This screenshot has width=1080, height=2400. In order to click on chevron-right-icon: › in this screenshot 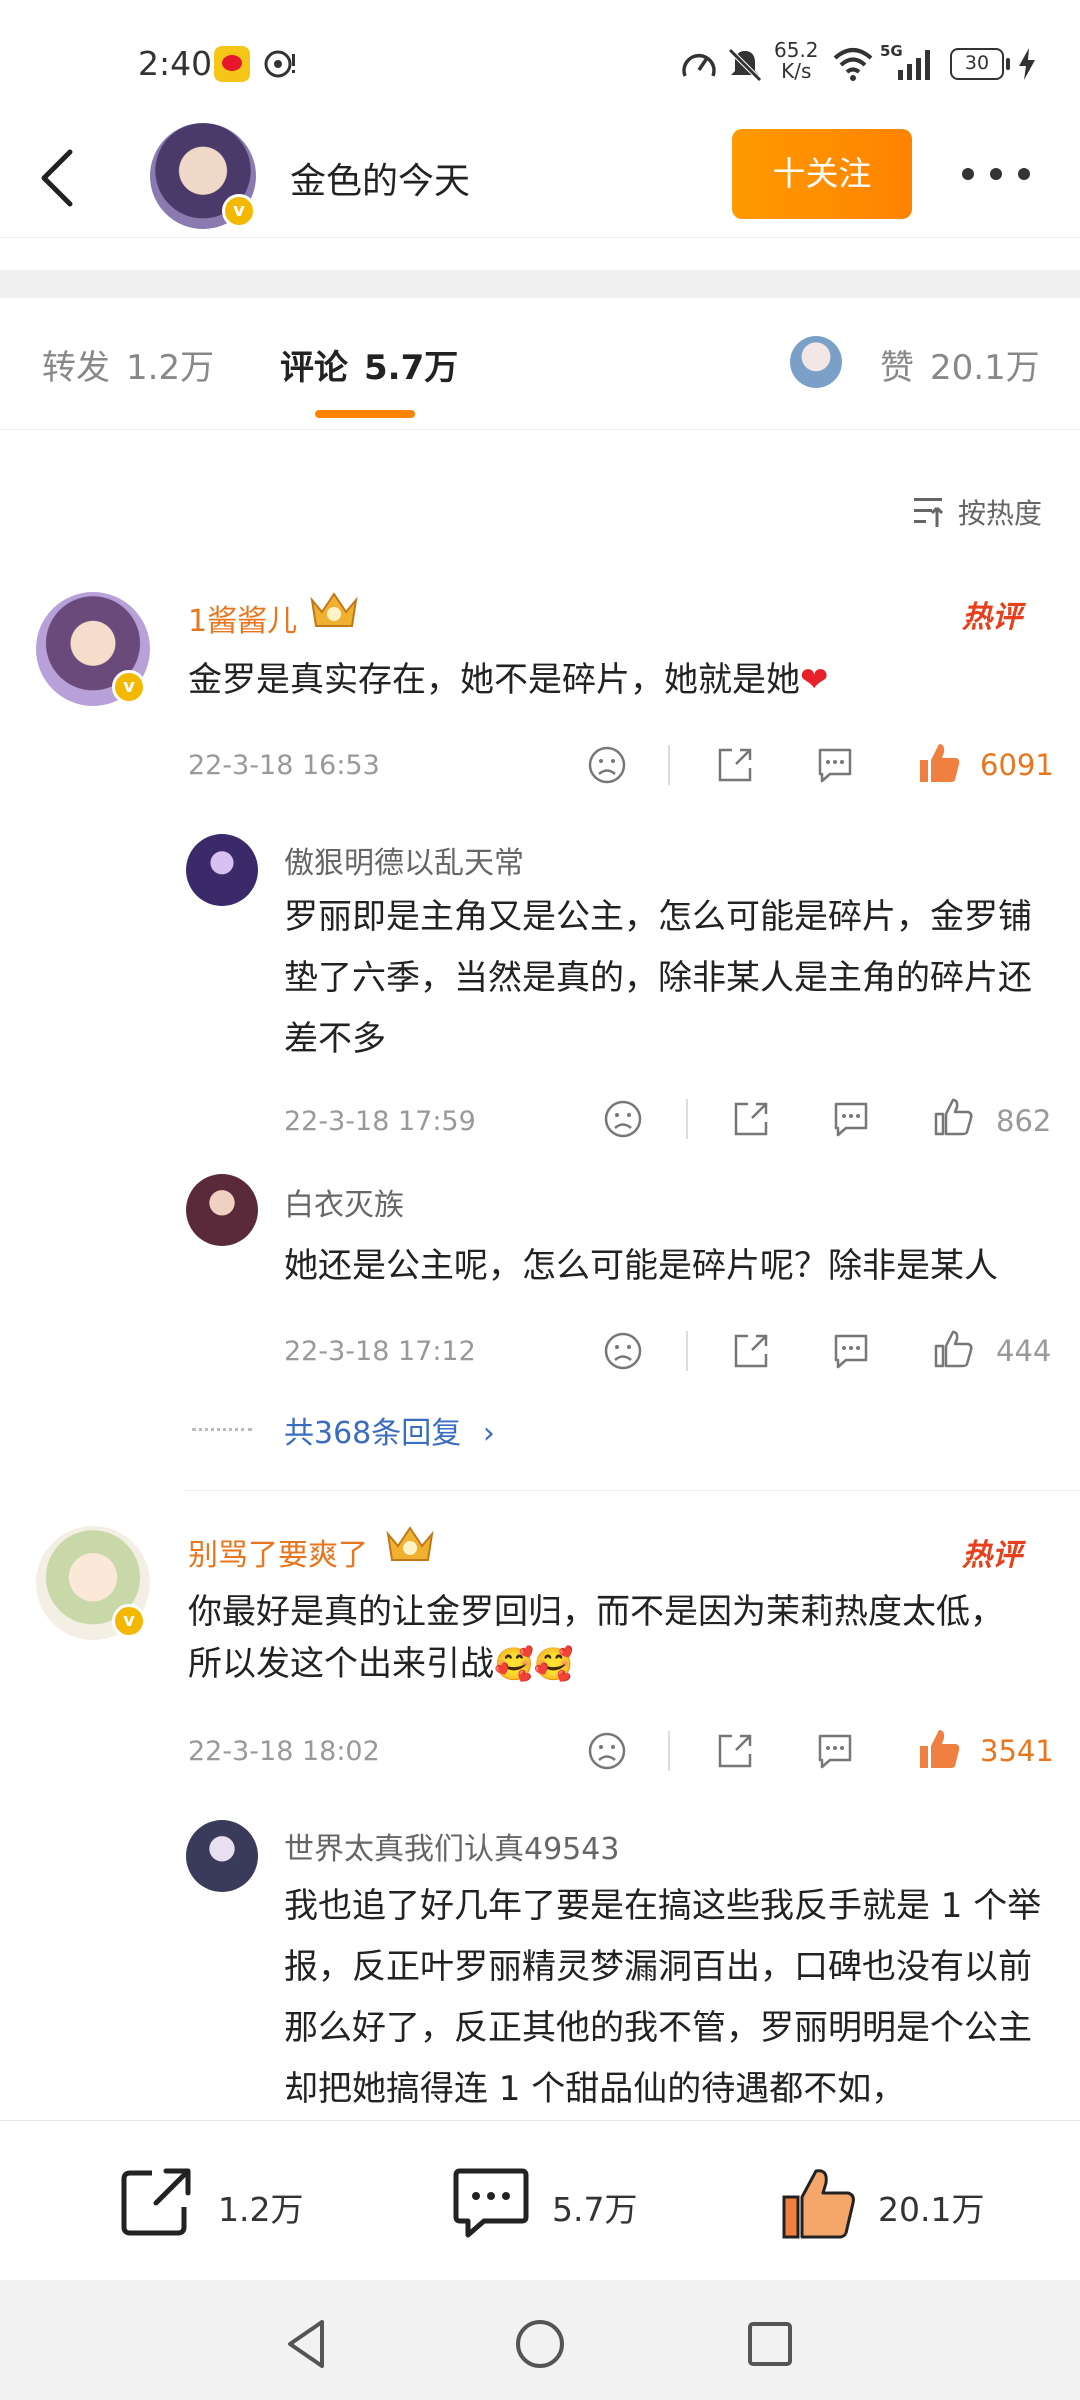, I will do `click(488, 1433)`.